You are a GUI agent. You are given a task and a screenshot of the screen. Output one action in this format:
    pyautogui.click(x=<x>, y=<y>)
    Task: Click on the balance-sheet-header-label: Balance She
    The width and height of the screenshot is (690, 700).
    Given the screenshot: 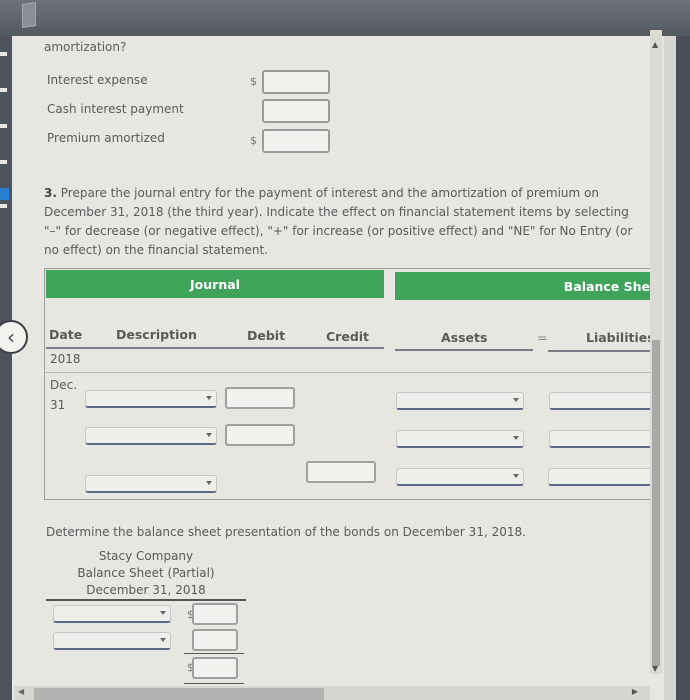 What is the action you would take?
    pyautogui.click(x=606, y=286)
    